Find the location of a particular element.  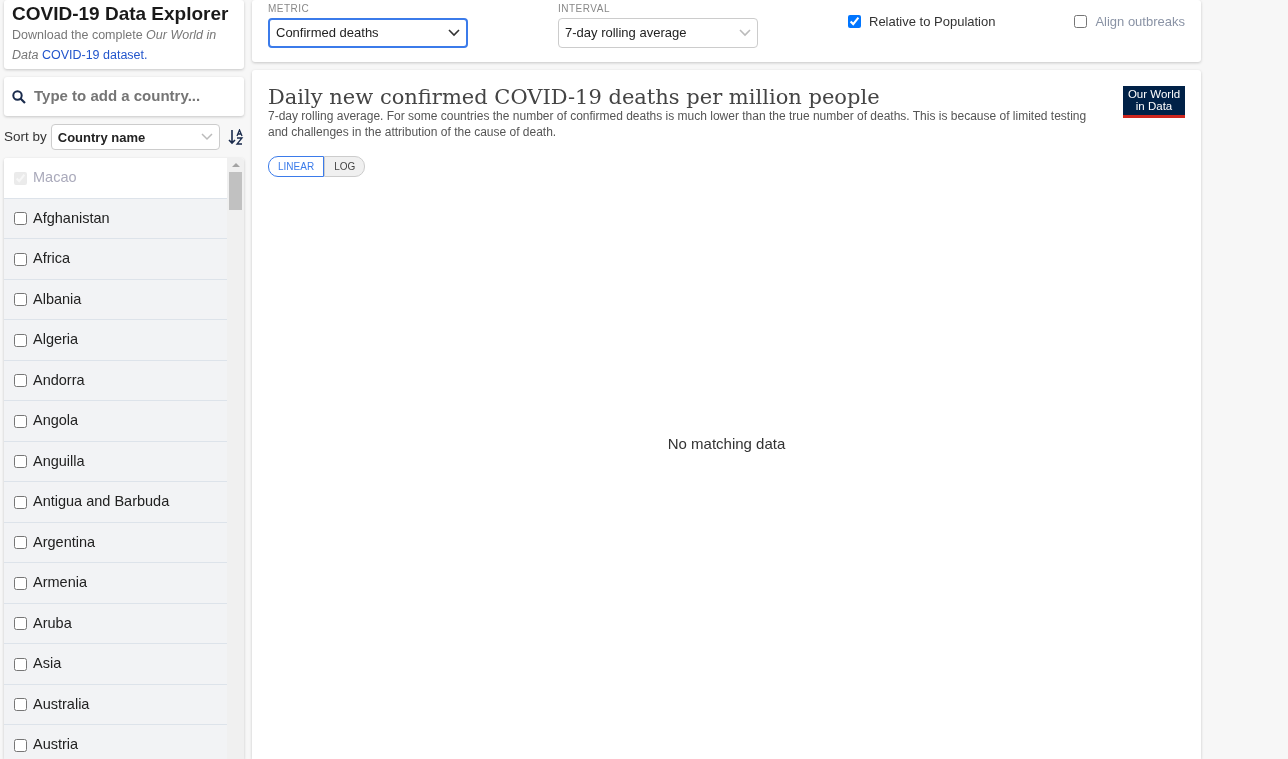

chart-subtitle: 7-day rolling average. For some countries the number of confirmed deaths is much lower than the true number of deaths. This is because of limited testing and challenges in the attribution of the cause of death. is located at coordinates (678, 125).